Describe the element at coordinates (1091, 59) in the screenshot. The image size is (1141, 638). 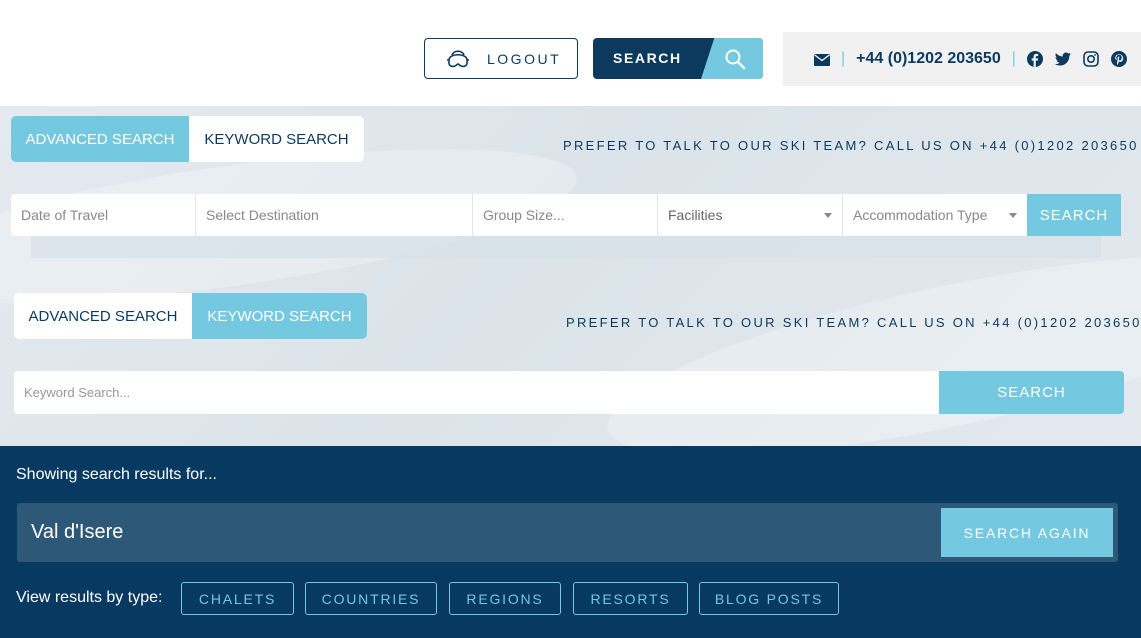
I see `instagram-icon` at that location.